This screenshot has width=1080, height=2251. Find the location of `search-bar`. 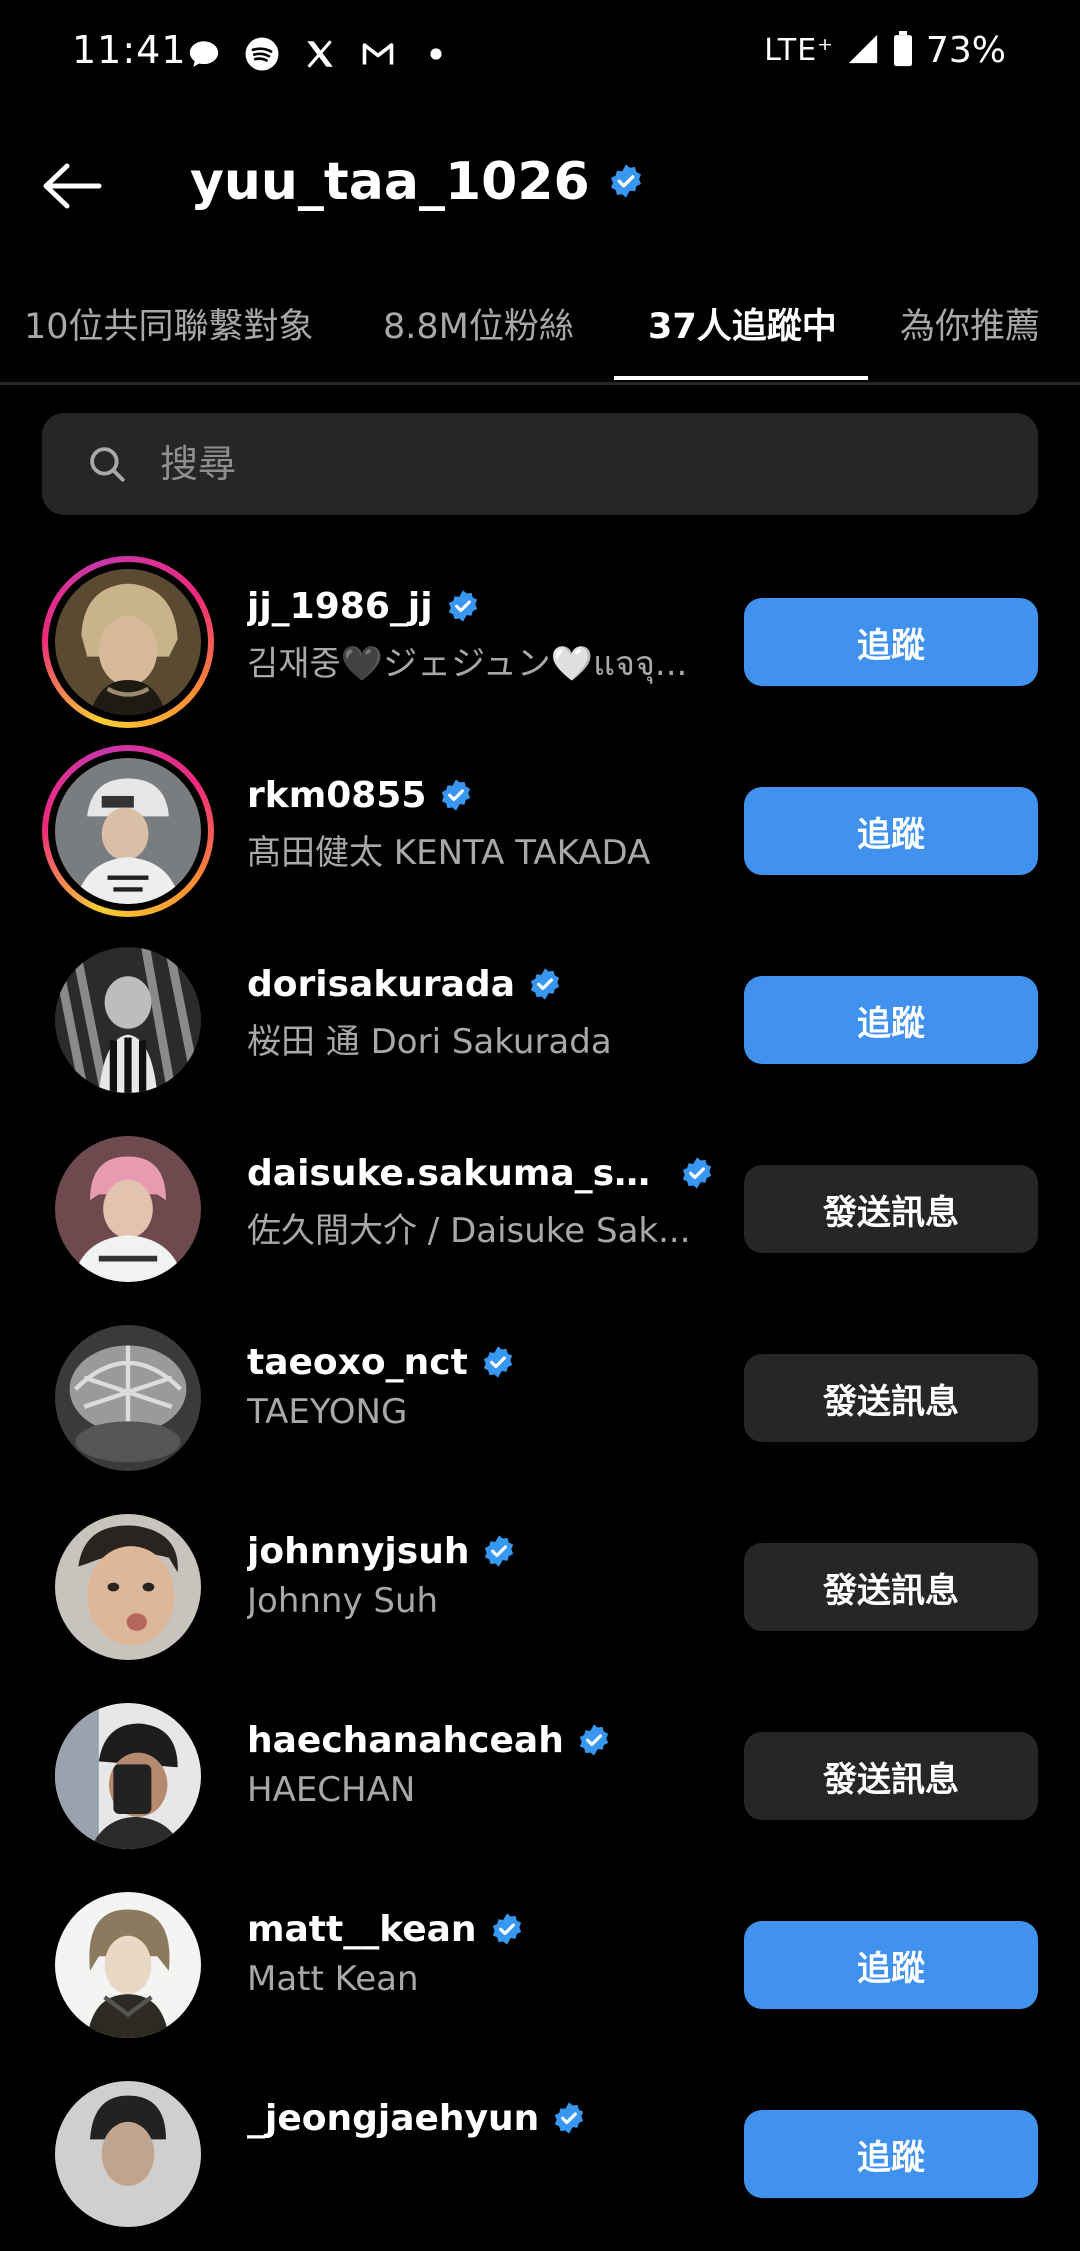

search-bar is located at coordinates (540, 464).